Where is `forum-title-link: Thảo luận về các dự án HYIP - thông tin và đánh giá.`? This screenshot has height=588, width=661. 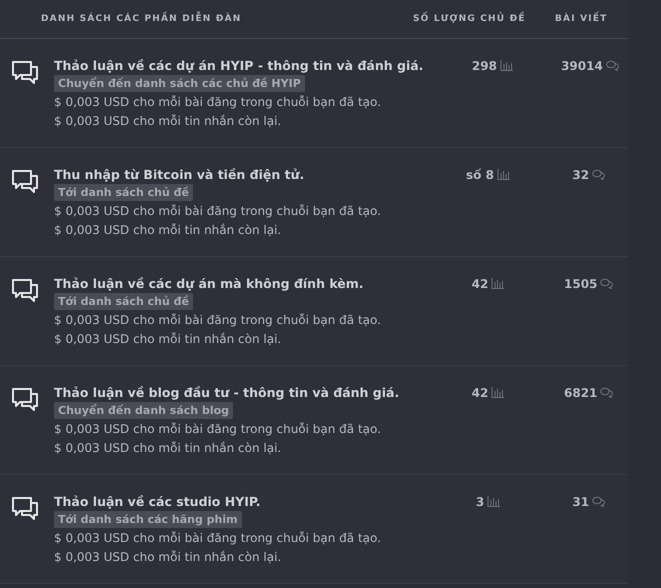
forum-title-link: Thảo luận về các dự án HYIP - thông tin và đánh giá. is located at coordinates (239, 65).